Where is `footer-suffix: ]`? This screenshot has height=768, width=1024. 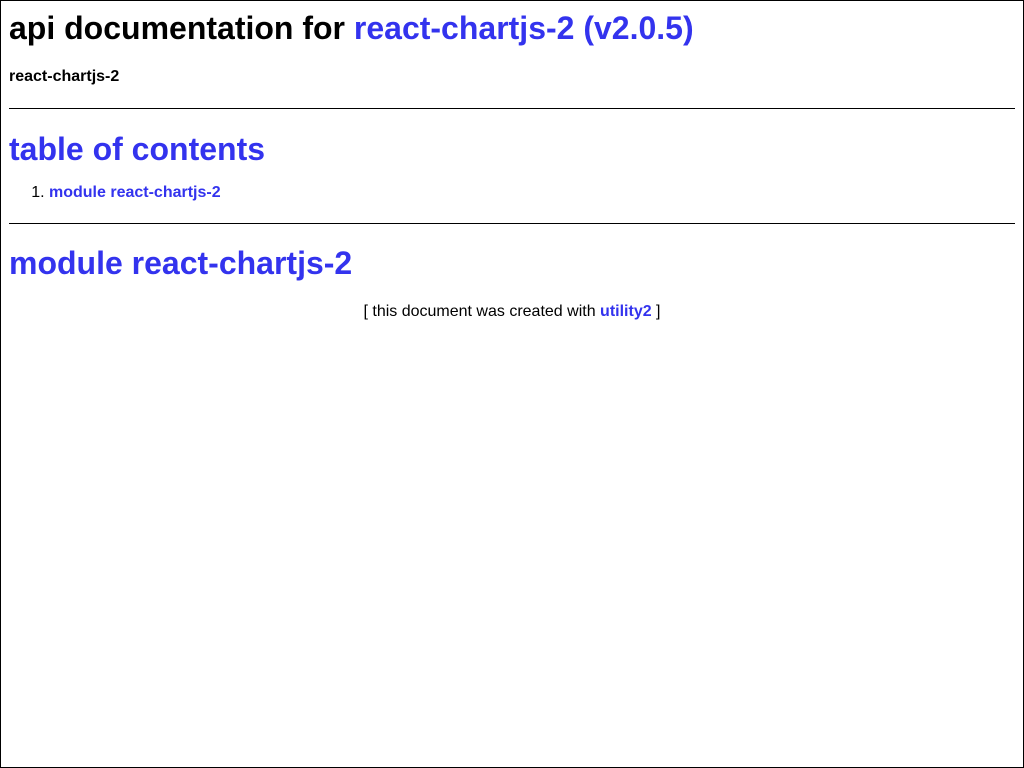
footer-suffix: ] is located at coordinates (656, 311).